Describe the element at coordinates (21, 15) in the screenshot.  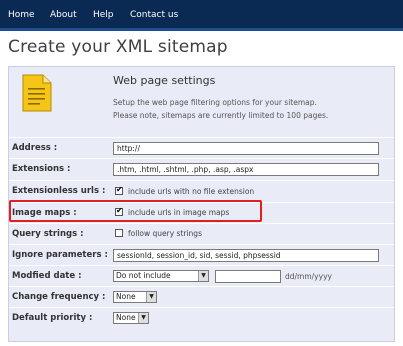
I see `nav-home-link: Home` at that location.